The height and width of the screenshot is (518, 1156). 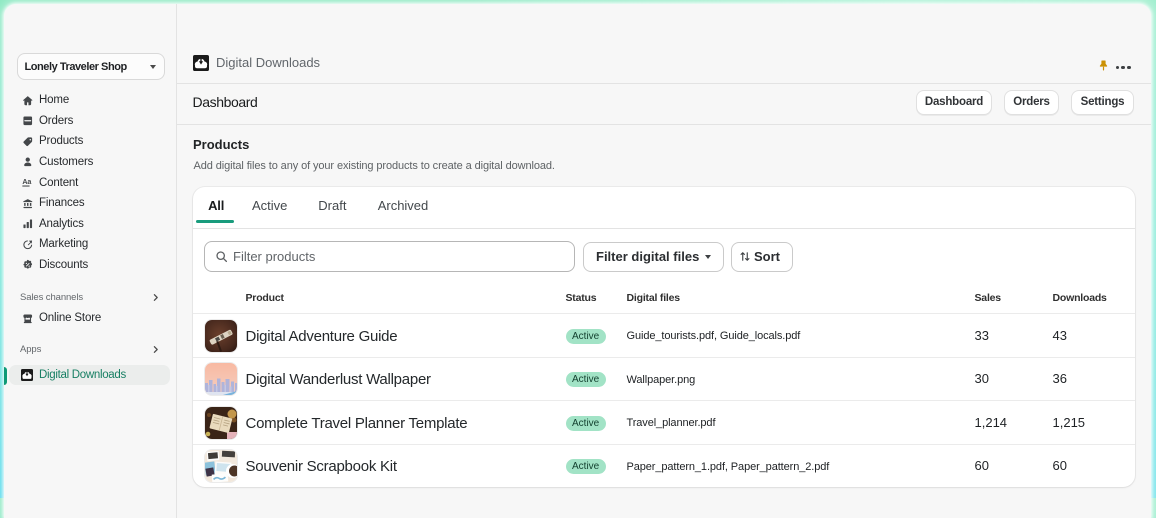 I want to click on svg-text: Aa, so click(x=27, y=182).